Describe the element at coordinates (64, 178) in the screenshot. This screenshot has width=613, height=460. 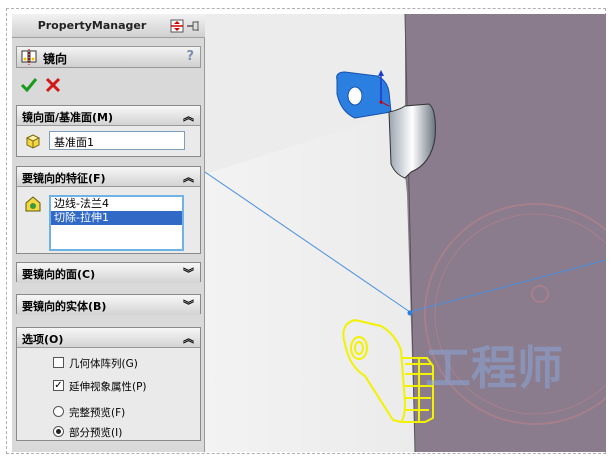
I see `group-features-title: 要镜向的特征(F)` at that location.